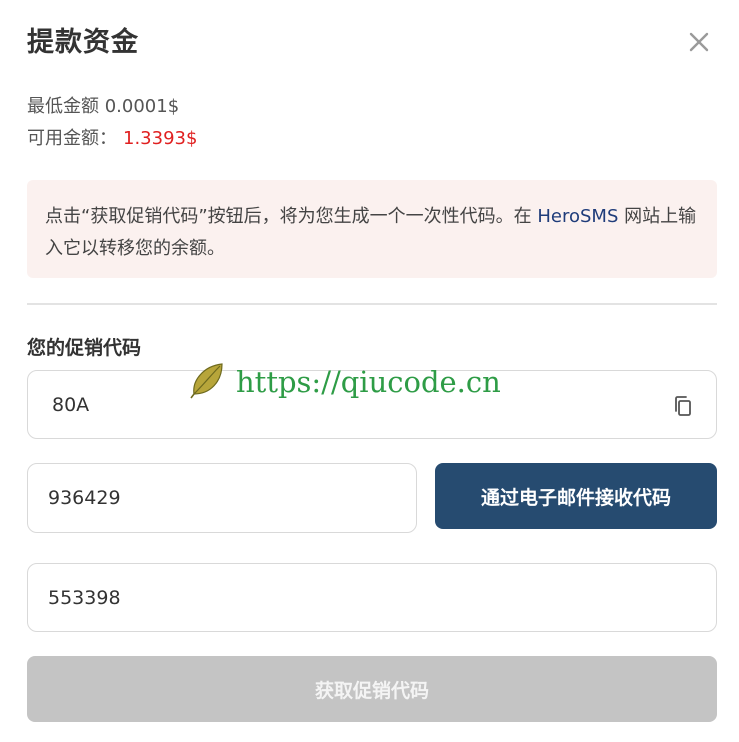 The image size is (739, 742). I want to click on modal-title: 提款资金, so click(83, 42).